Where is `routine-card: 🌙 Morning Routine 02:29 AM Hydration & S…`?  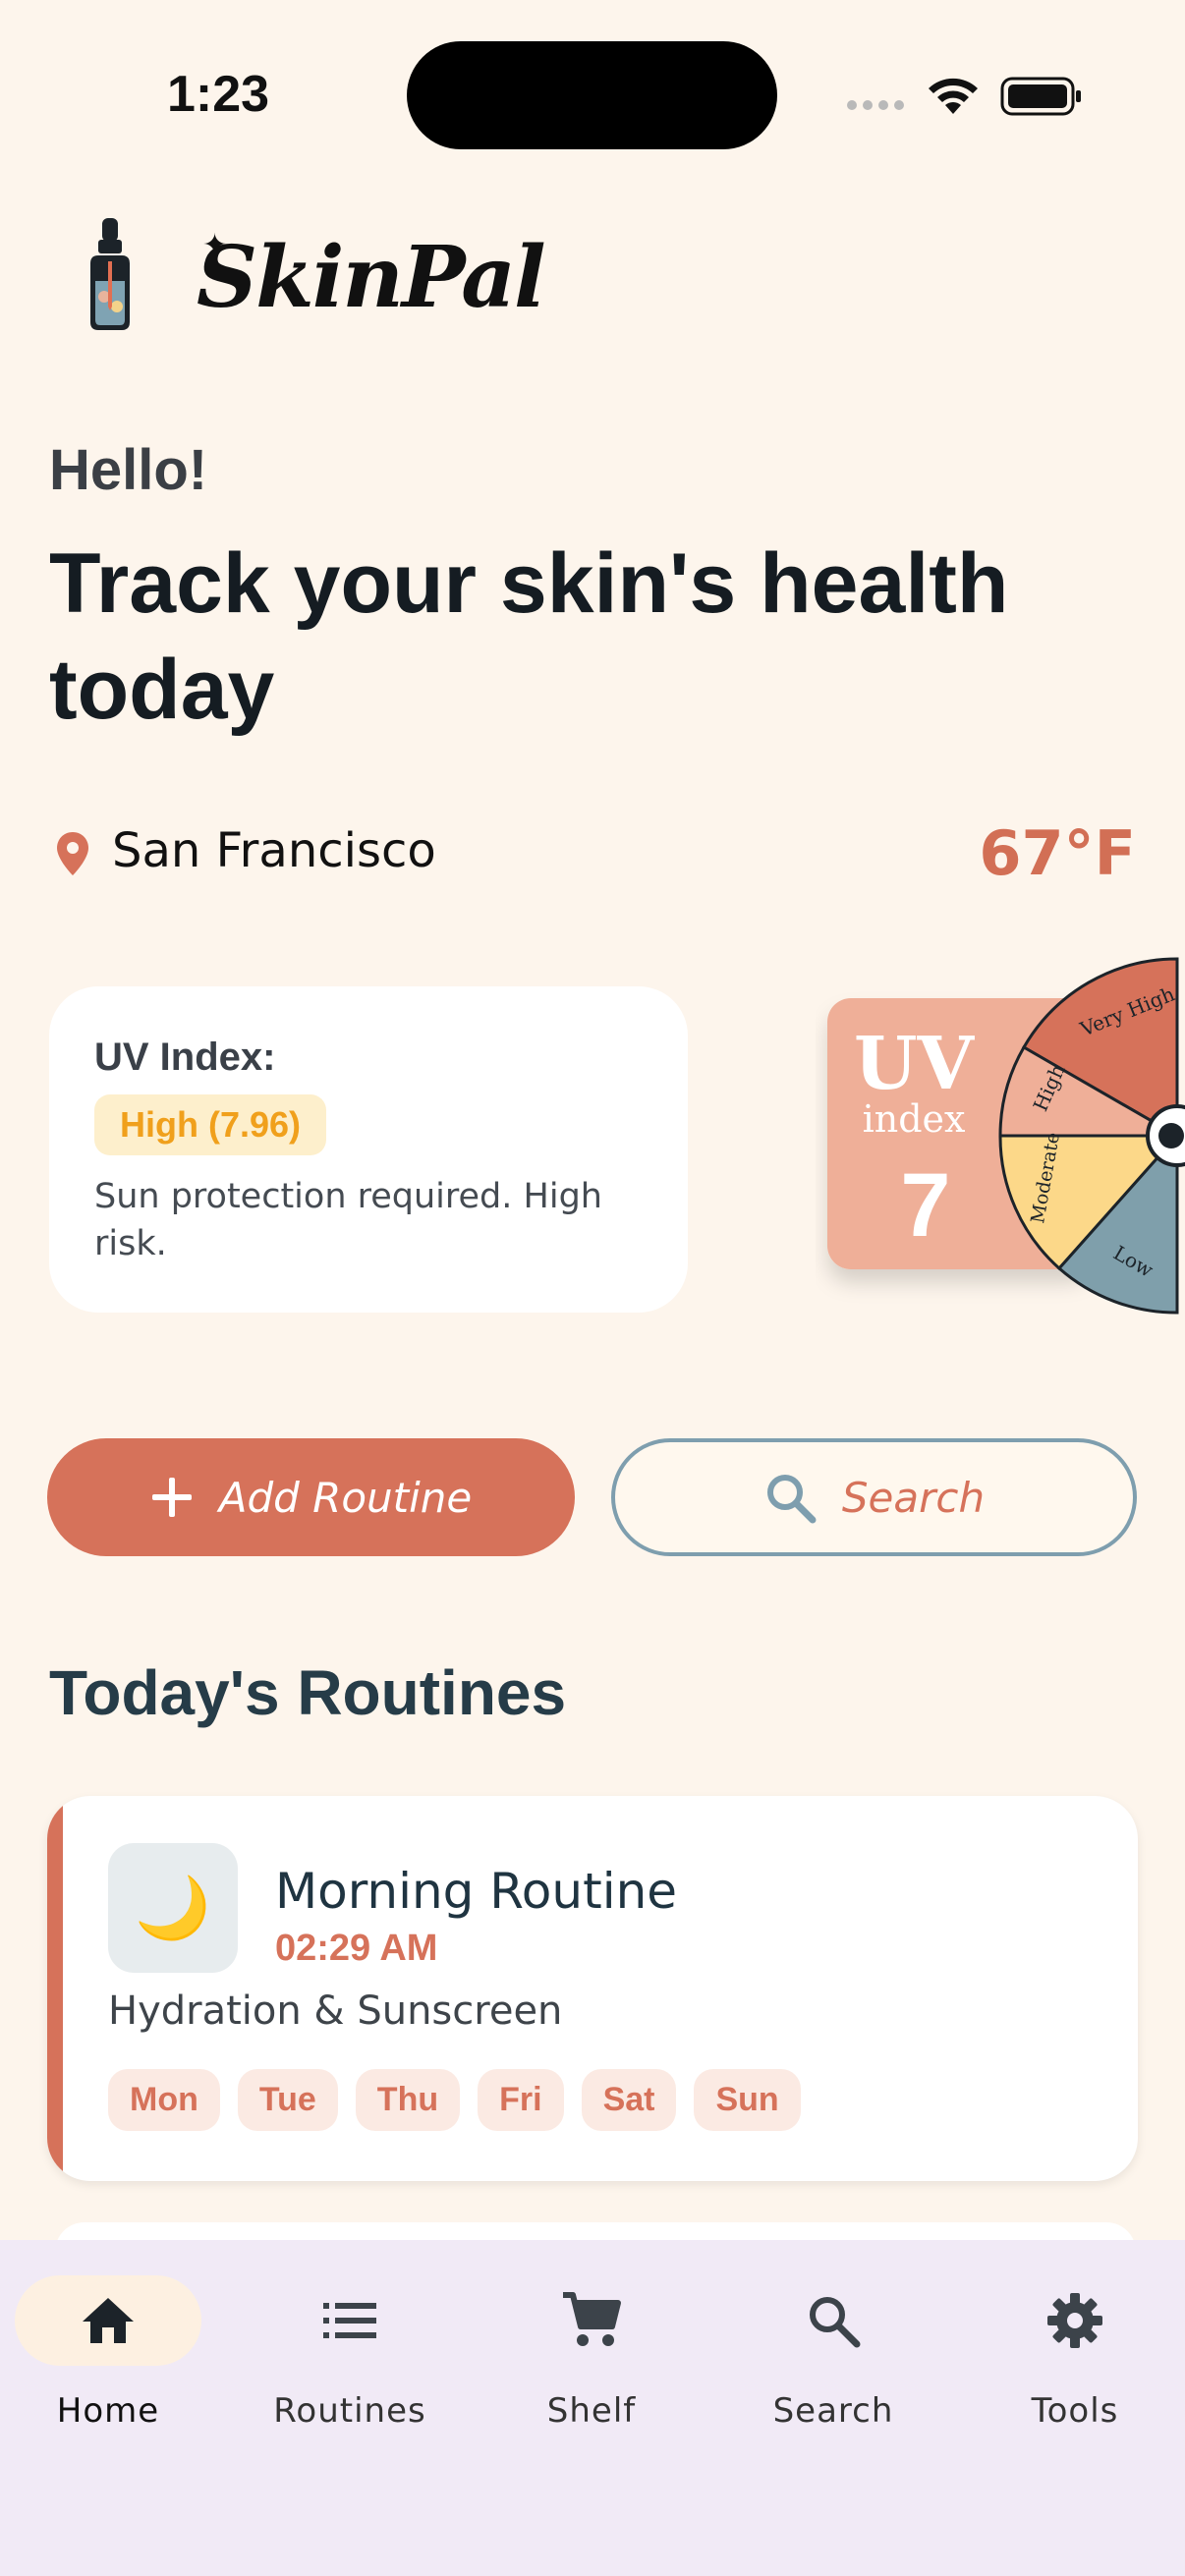
routine-card: 🌙 Morning Routine 02:29 AM Hydration & S… is located at coordinates (592, 1988).